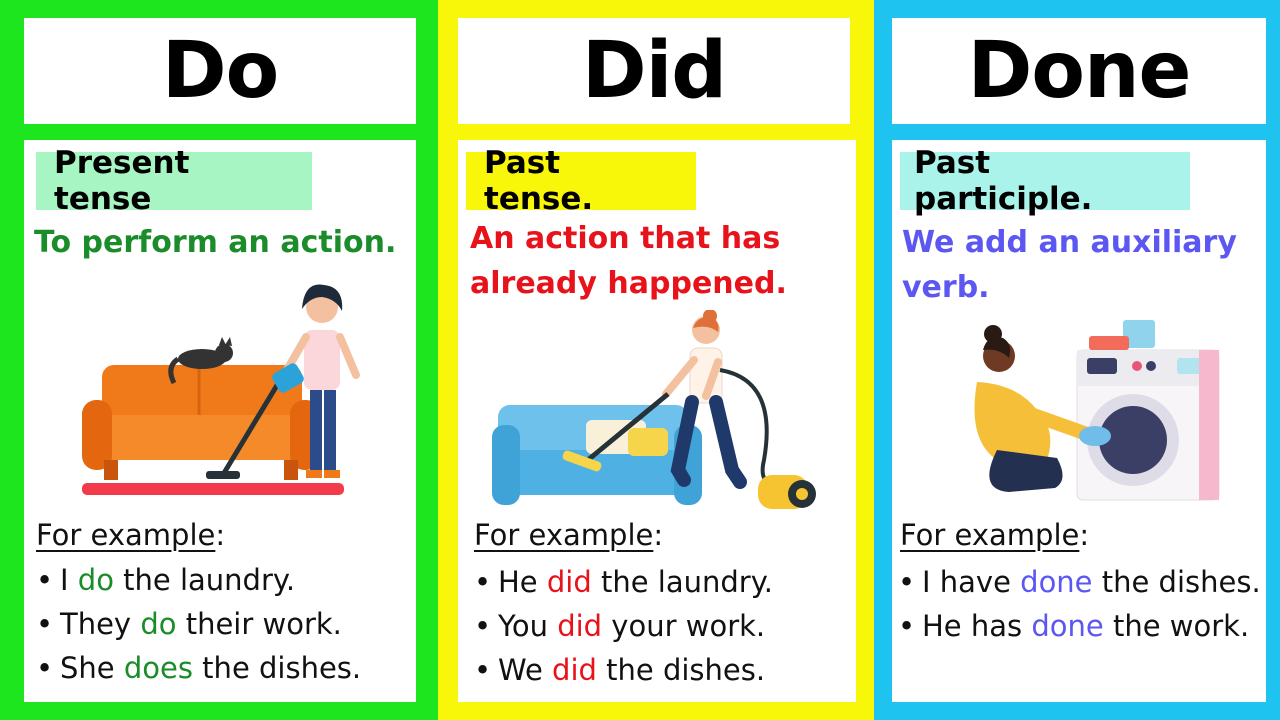 Image resolution: width=1280 pixels, height=720 pixels. Describe the element at coordinates (122, 181) in the screenshot. I see `tense-tag-label: Present tense` at that location.